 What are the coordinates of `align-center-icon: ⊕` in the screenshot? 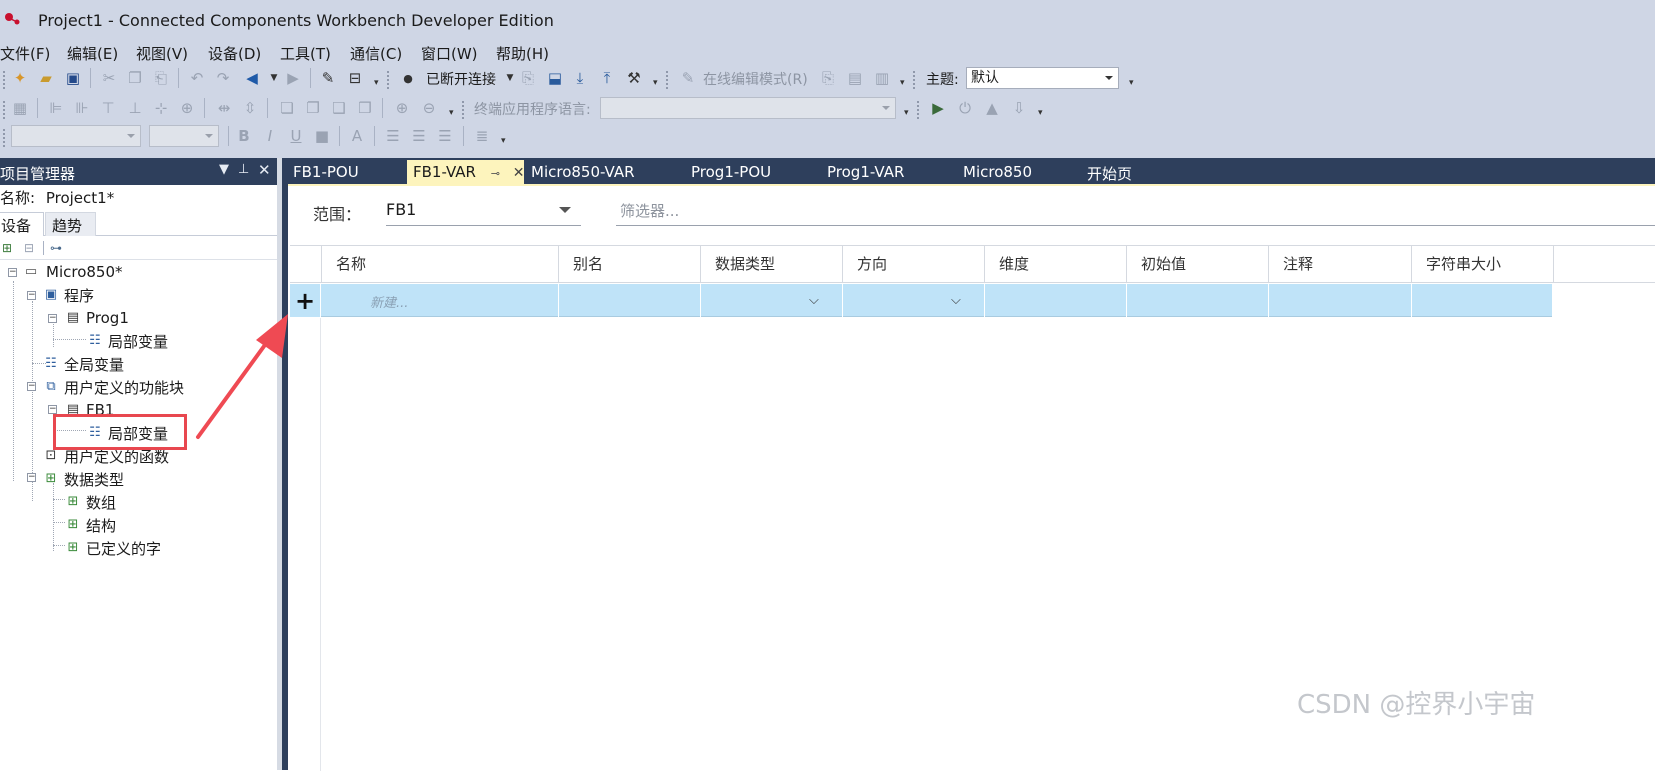 It's located at (187, 108).